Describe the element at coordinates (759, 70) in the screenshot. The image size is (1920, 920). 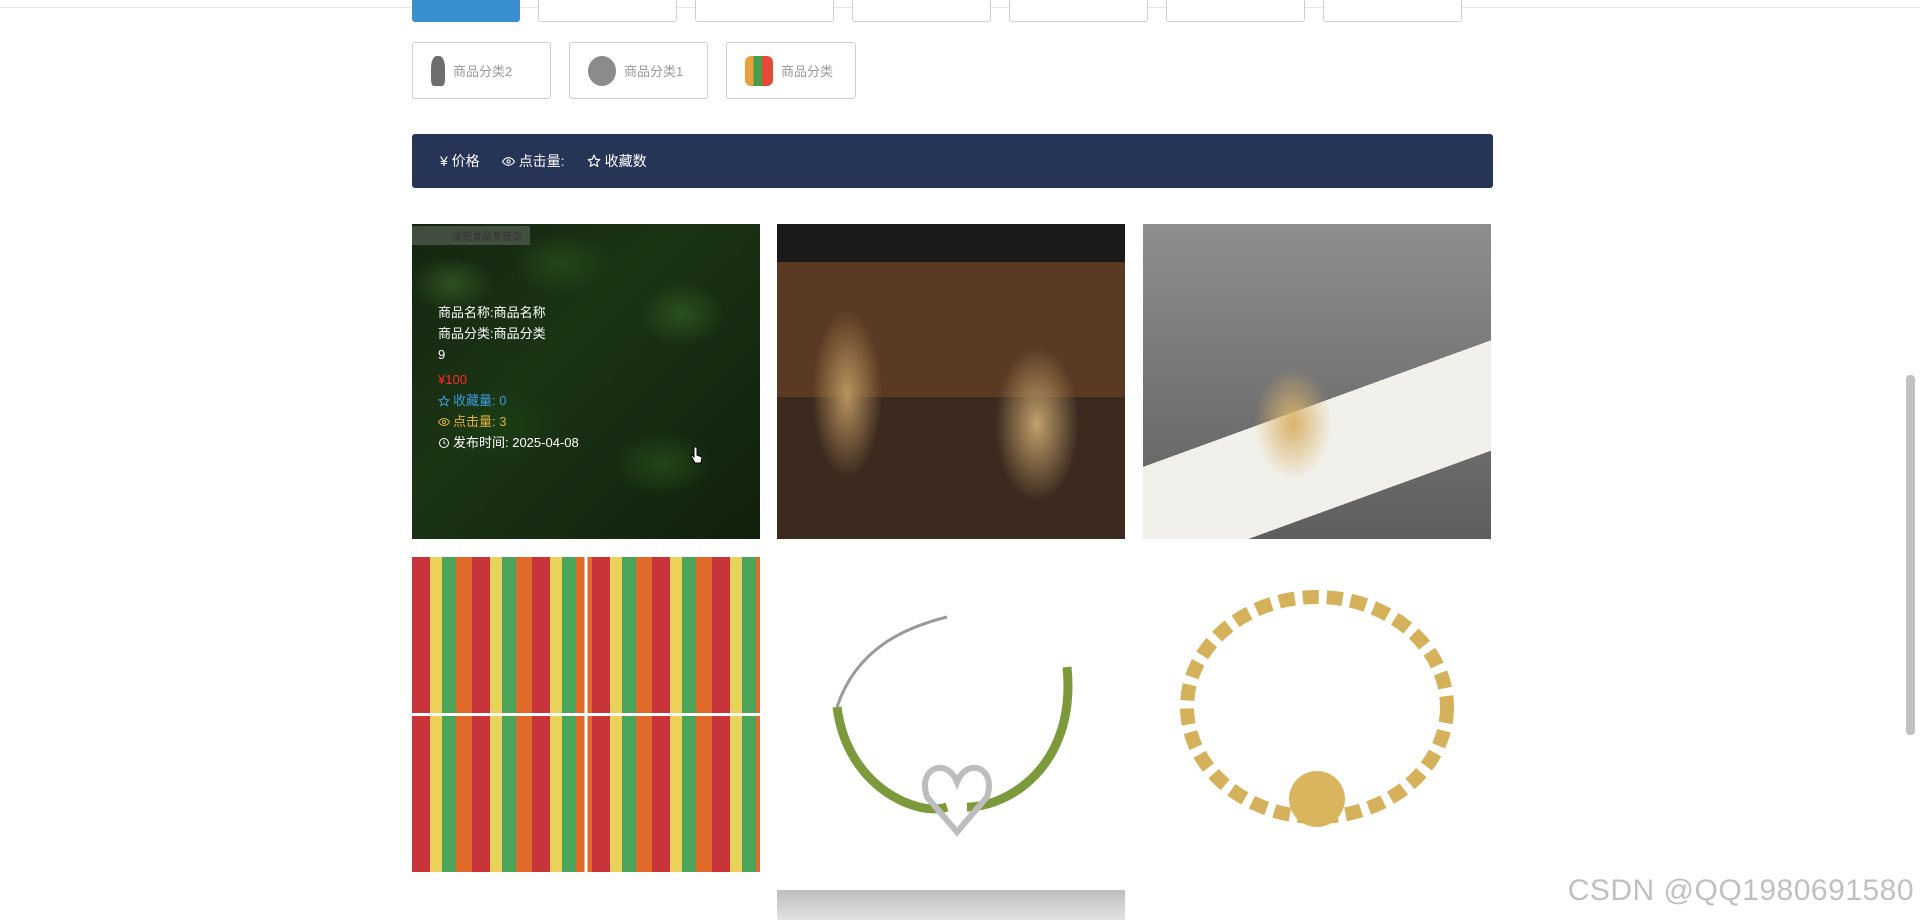
I see `bottles-thumbnail-icon` at that location.